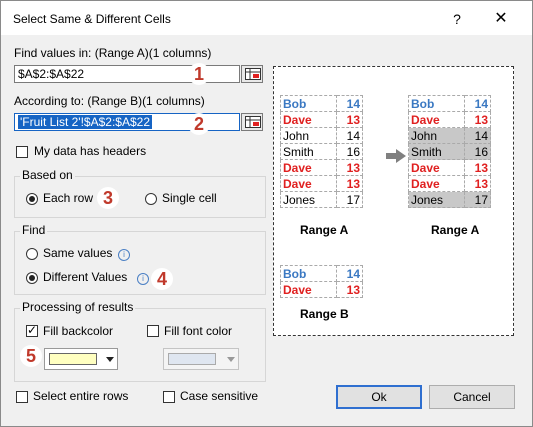 Image resolution: width=533 pixels, height=427 pixels. What do you see at coordinates (199, 124) in the screenshot?
I see `step-2-badge: 2` at bounding box center [199, 124].